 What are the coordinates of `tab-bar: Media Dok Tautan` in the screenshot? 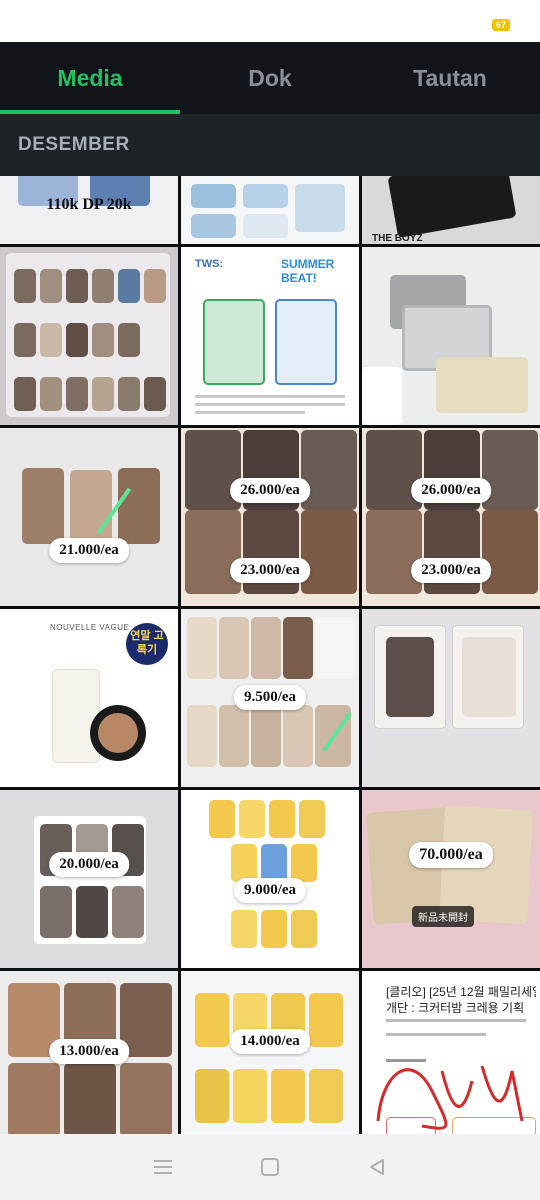 It's located at (270, 78).